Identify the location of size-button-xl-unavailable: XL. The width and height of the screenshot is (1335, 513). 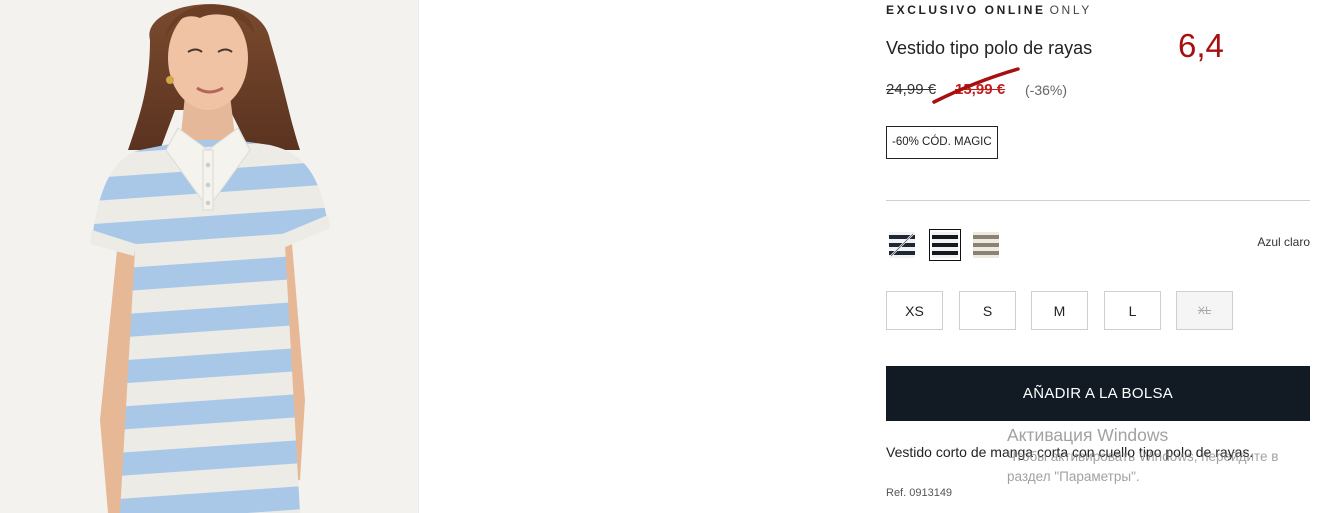
(1204, 310).